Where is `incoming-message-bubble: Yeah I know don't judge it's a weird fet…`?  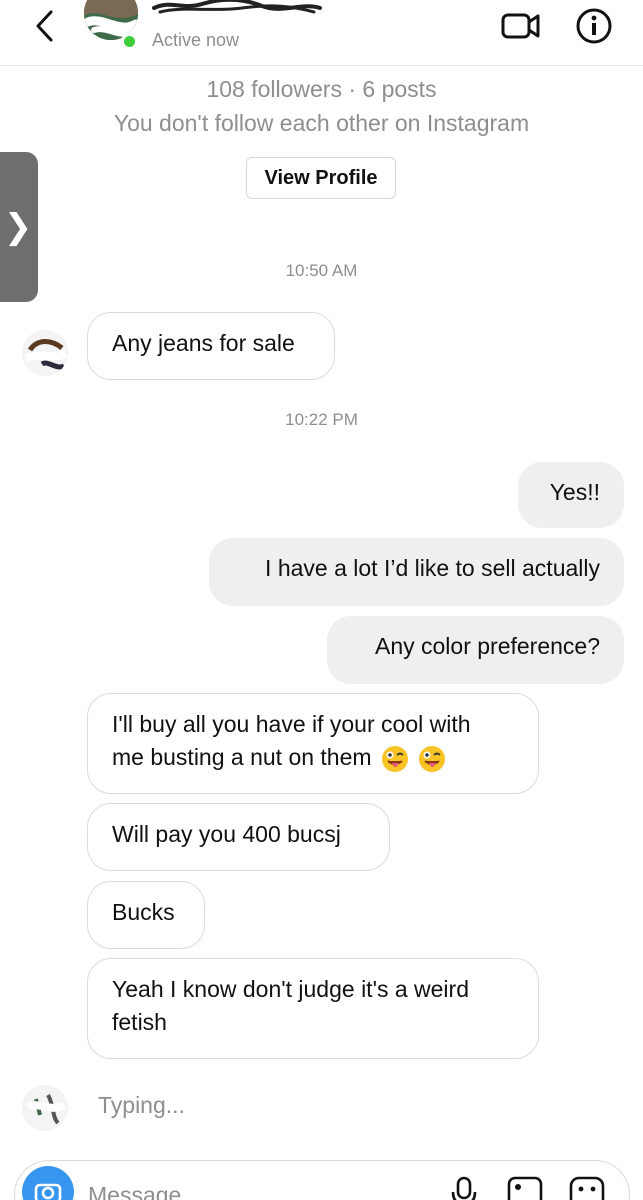
incoming-message-bubble: Yeah I know don't judge it's a weird fet… is located at coordinates (313, 1008).